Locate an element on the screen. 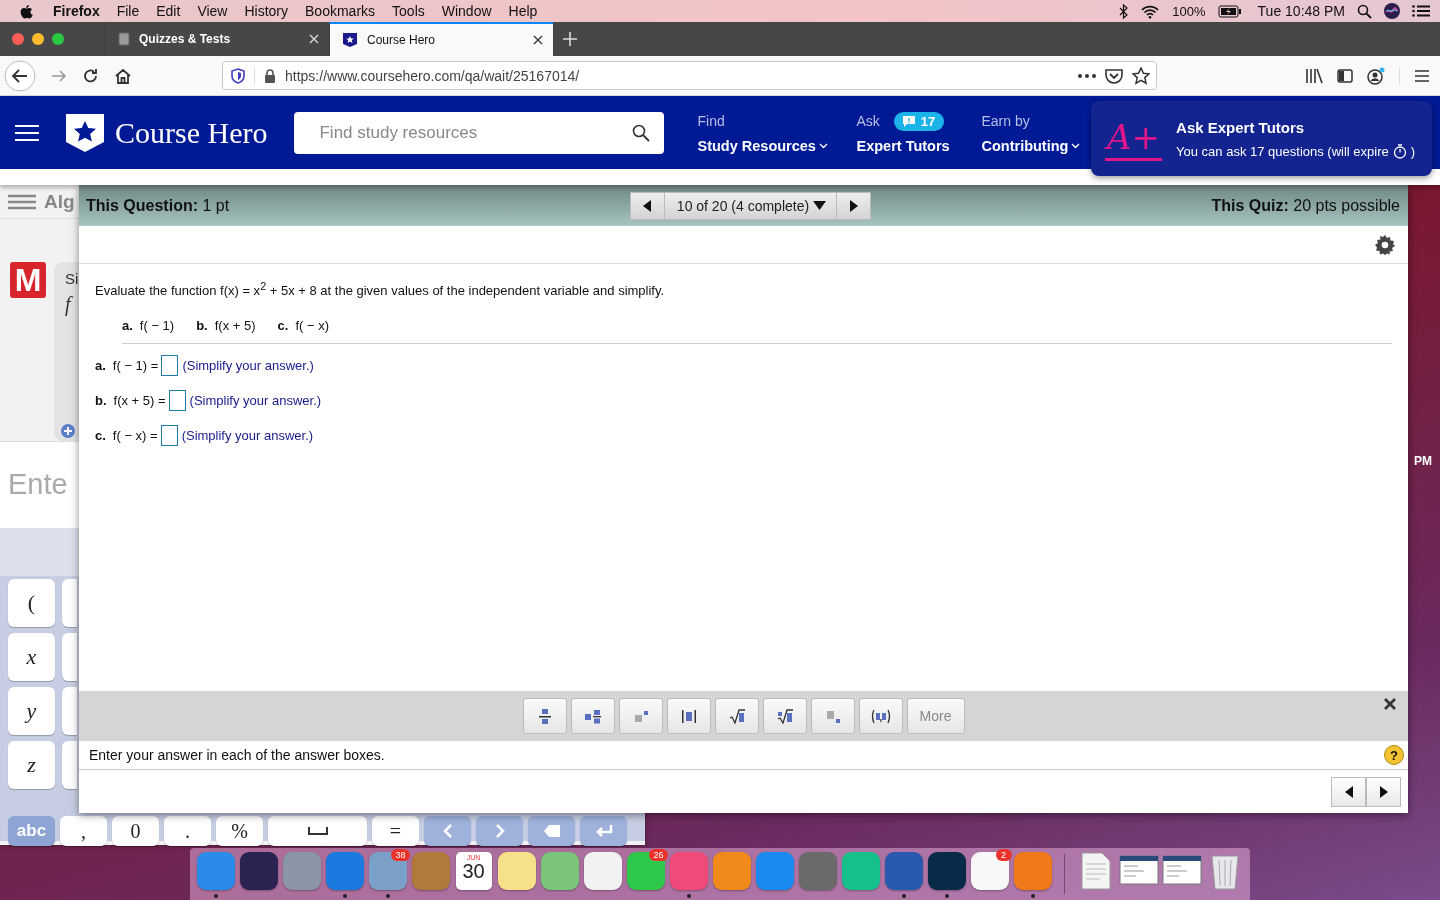 This screenshot has width=1440, height=900. question-card: Si f is located at coordinates (66, 352).